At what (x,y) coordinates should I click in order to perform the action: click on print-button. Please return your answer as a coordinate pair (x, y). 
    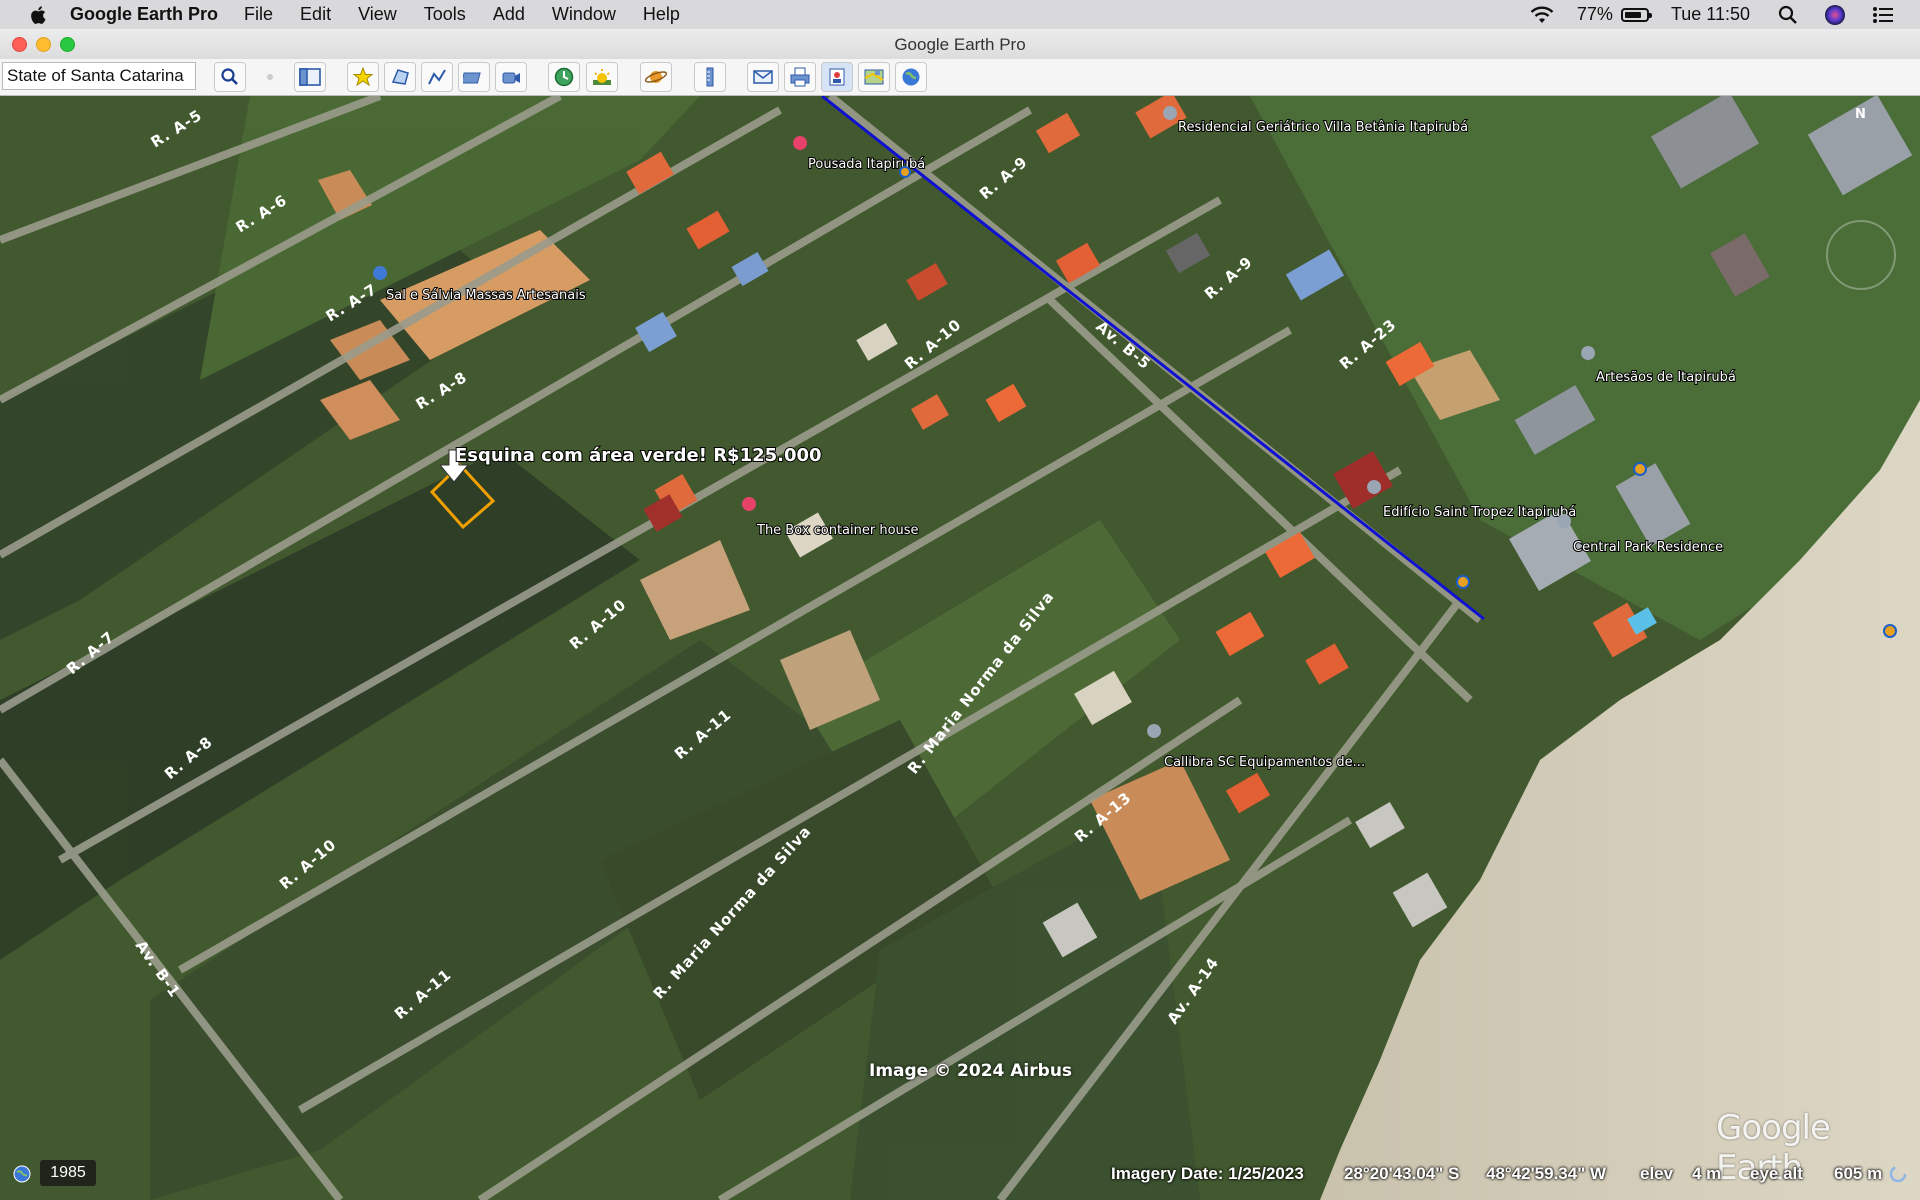
    Looking at the image, I should click on (800, 77).